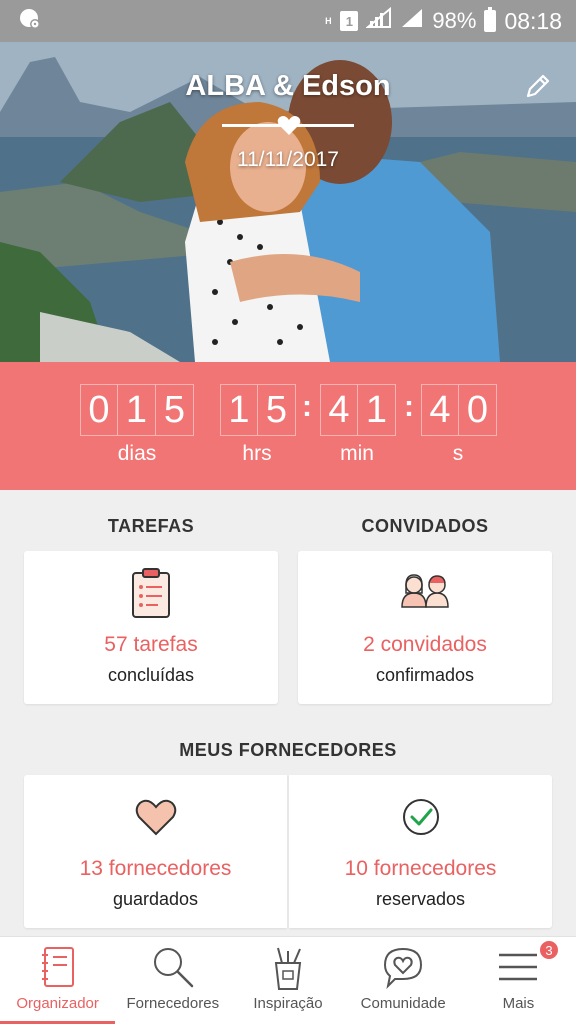 This screenshot has width=576, height=1024. I want to click on countdown-minutes: 4 1, so click(358, 410).